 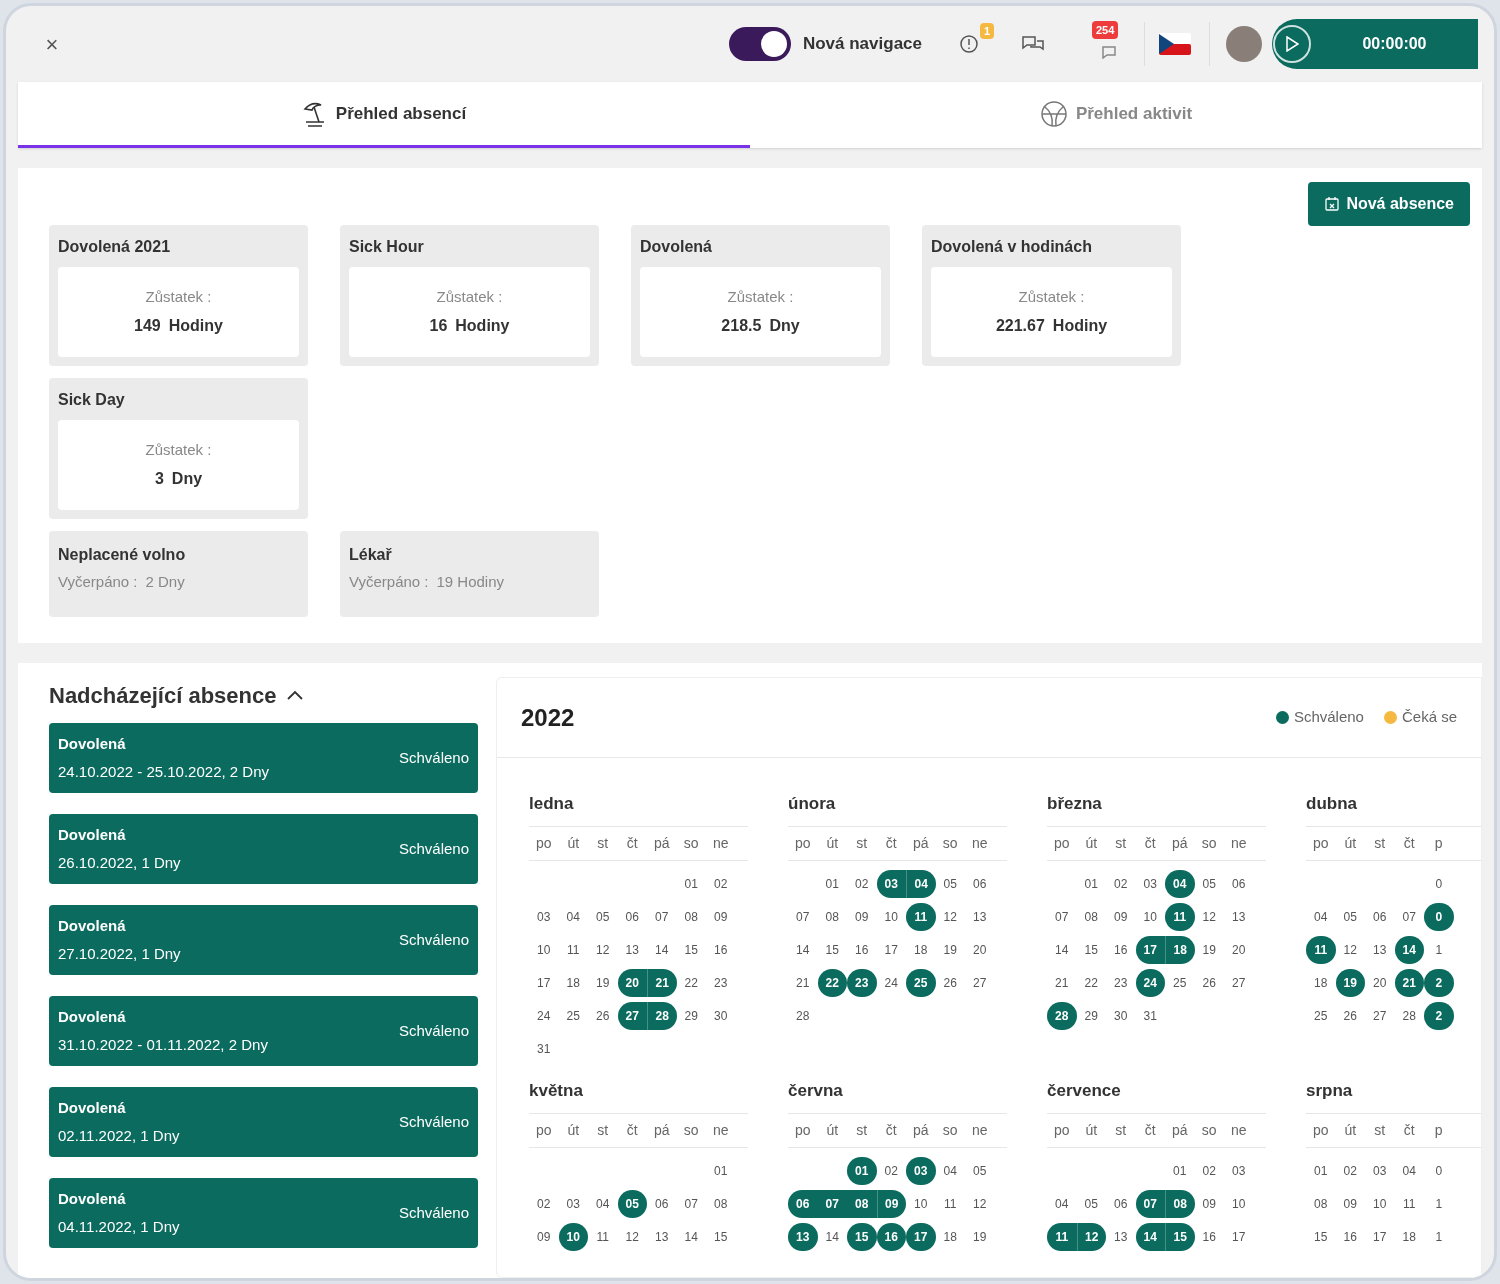 I want to click on selected-day: 14, so click(x=1409, y=949).